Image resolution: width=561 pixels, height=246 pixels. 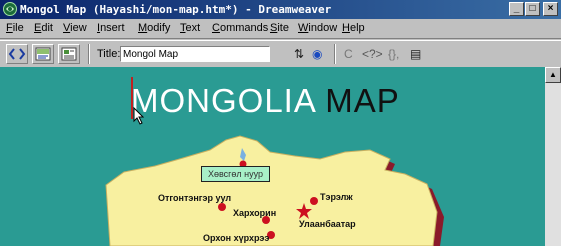 I want to click on window-controls: _ □ ×, so click(x=533, y=9).